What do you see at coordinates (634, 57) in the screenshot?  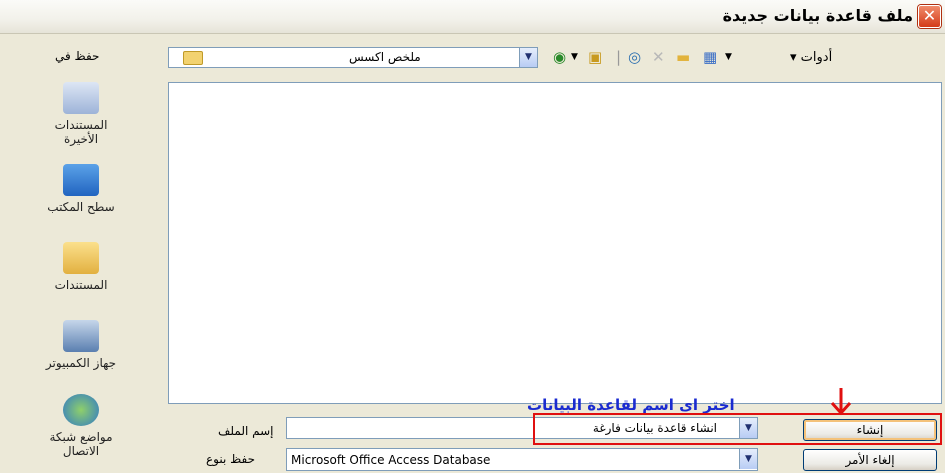 I see `search-web-icon: ◎` at bounding box center [634, 57].